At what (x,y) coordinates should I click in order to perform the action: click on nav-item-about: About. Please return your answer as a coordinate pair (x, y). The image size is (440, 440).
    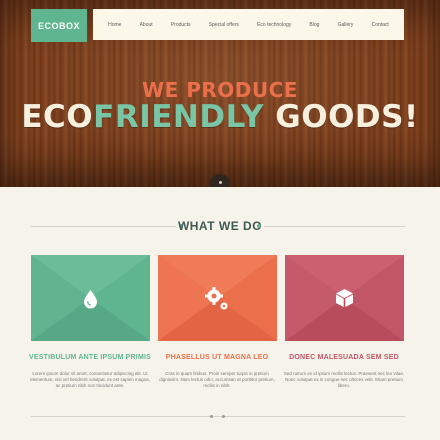
    Looking at the image, I should click on (146, 25).